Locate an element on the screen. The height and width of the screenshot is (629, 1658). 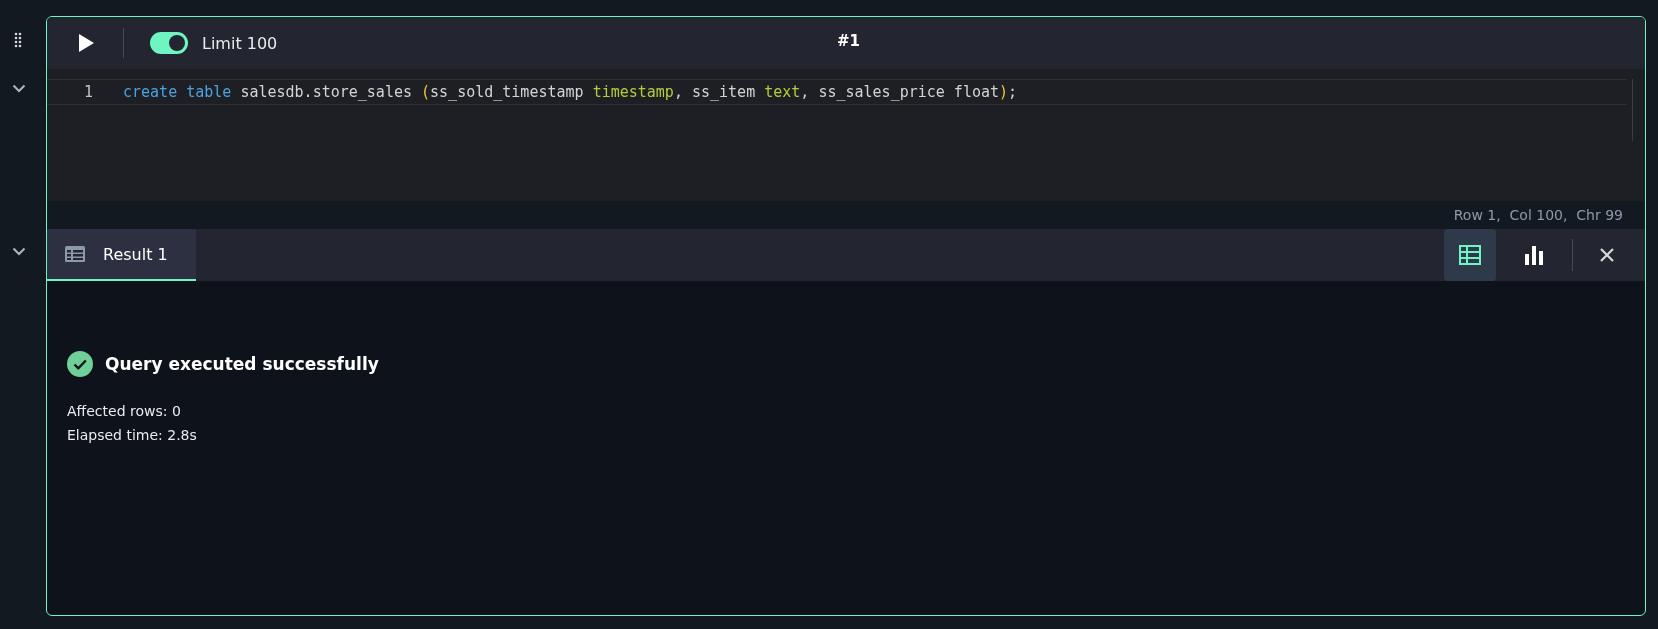
line-number: 1 is located at coordinates (88, 92).